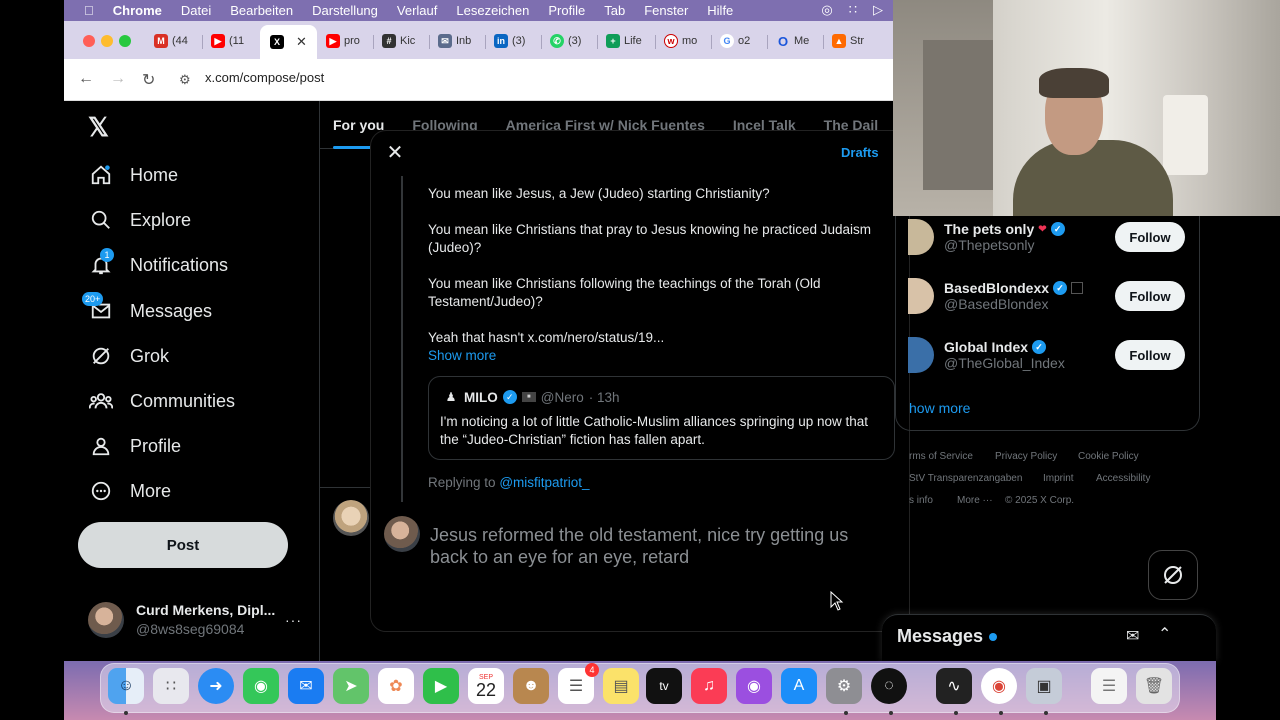 This screenshot has width=1280, height=720. I want to click on trash-icon: 🗑, so click(1154, 686).